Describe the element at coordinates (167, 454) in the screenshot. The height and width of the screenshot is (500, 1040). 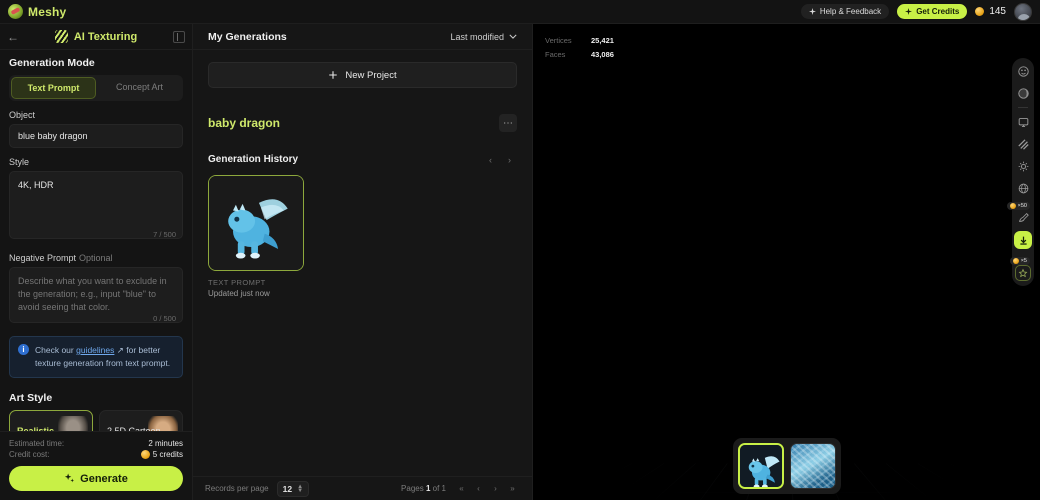
I see `credit-cost-value: 5 credits` at that location.